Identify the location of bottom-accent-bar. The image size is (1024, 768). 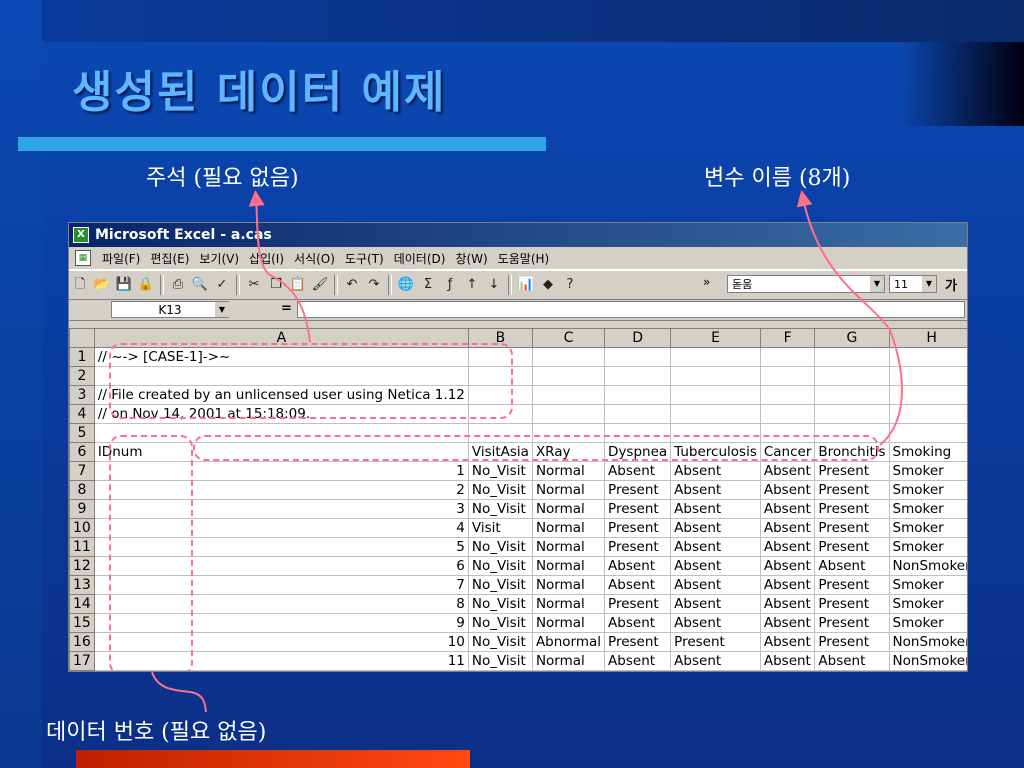
(273, 759).